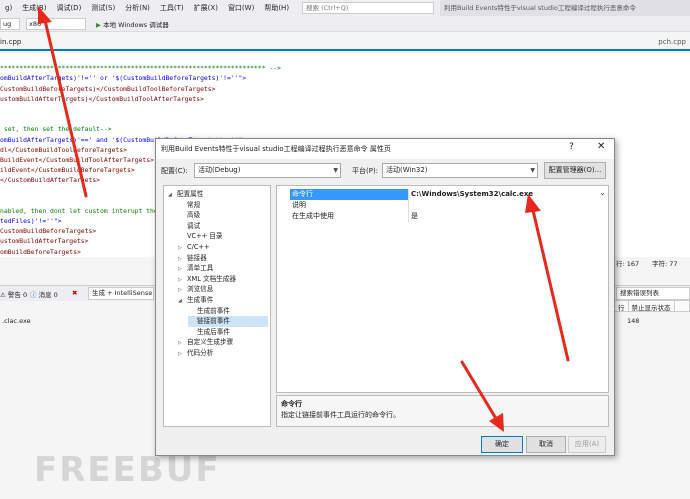  I want to click on error-row-file: .clac.exe, so click(16, 321).